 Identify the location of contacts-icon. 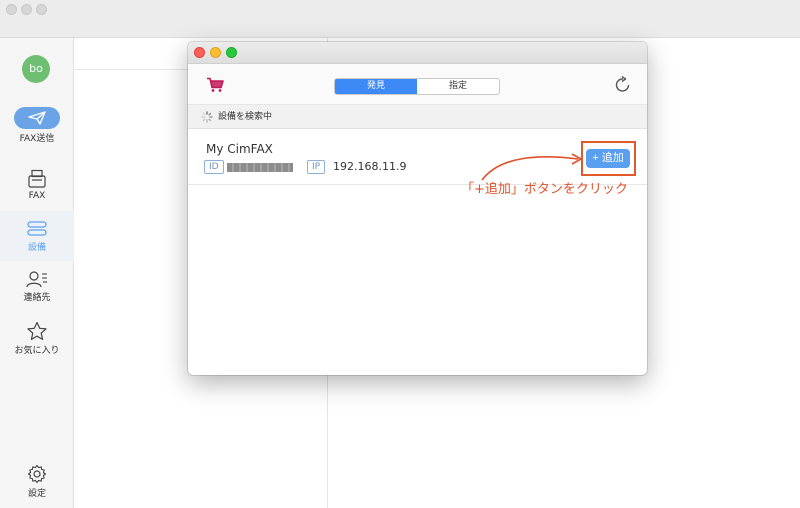
(36, 279).